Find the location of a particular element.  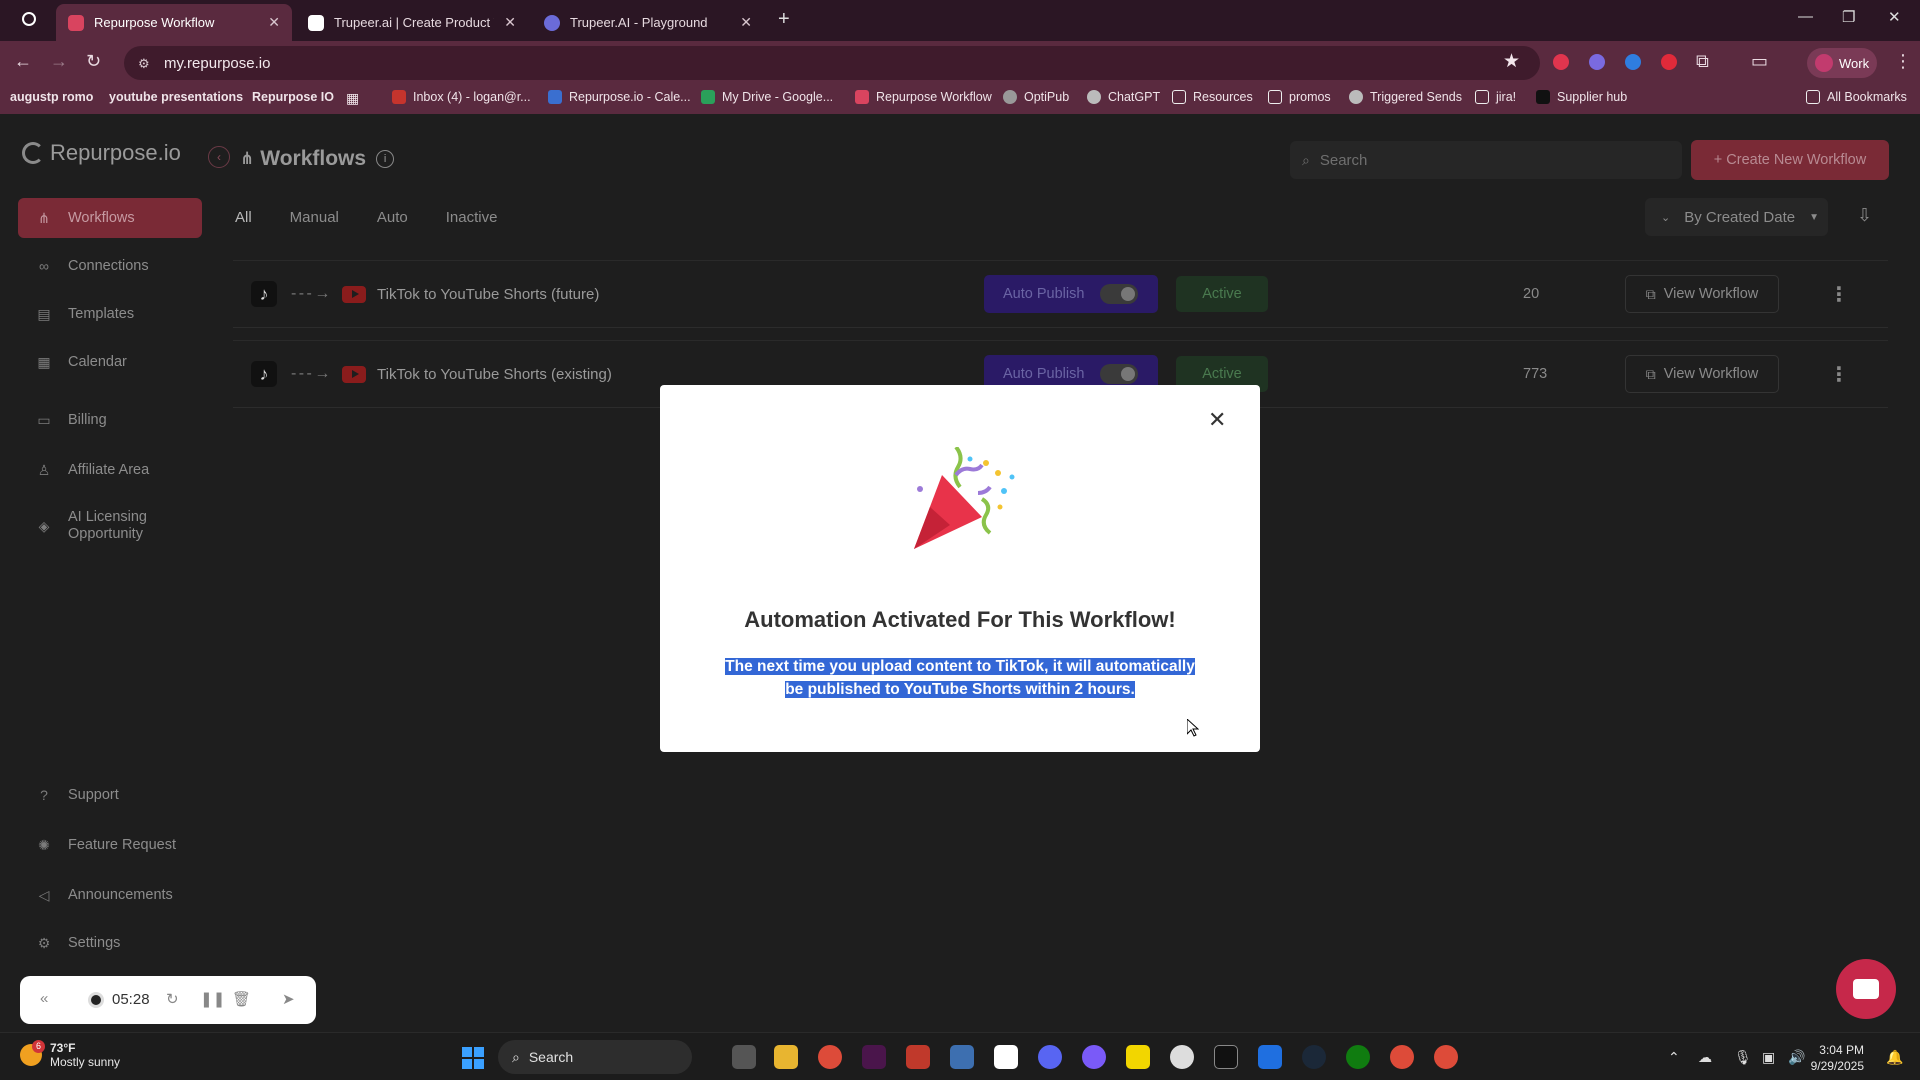

steam-icon is located at coordinates (1314, 1057).